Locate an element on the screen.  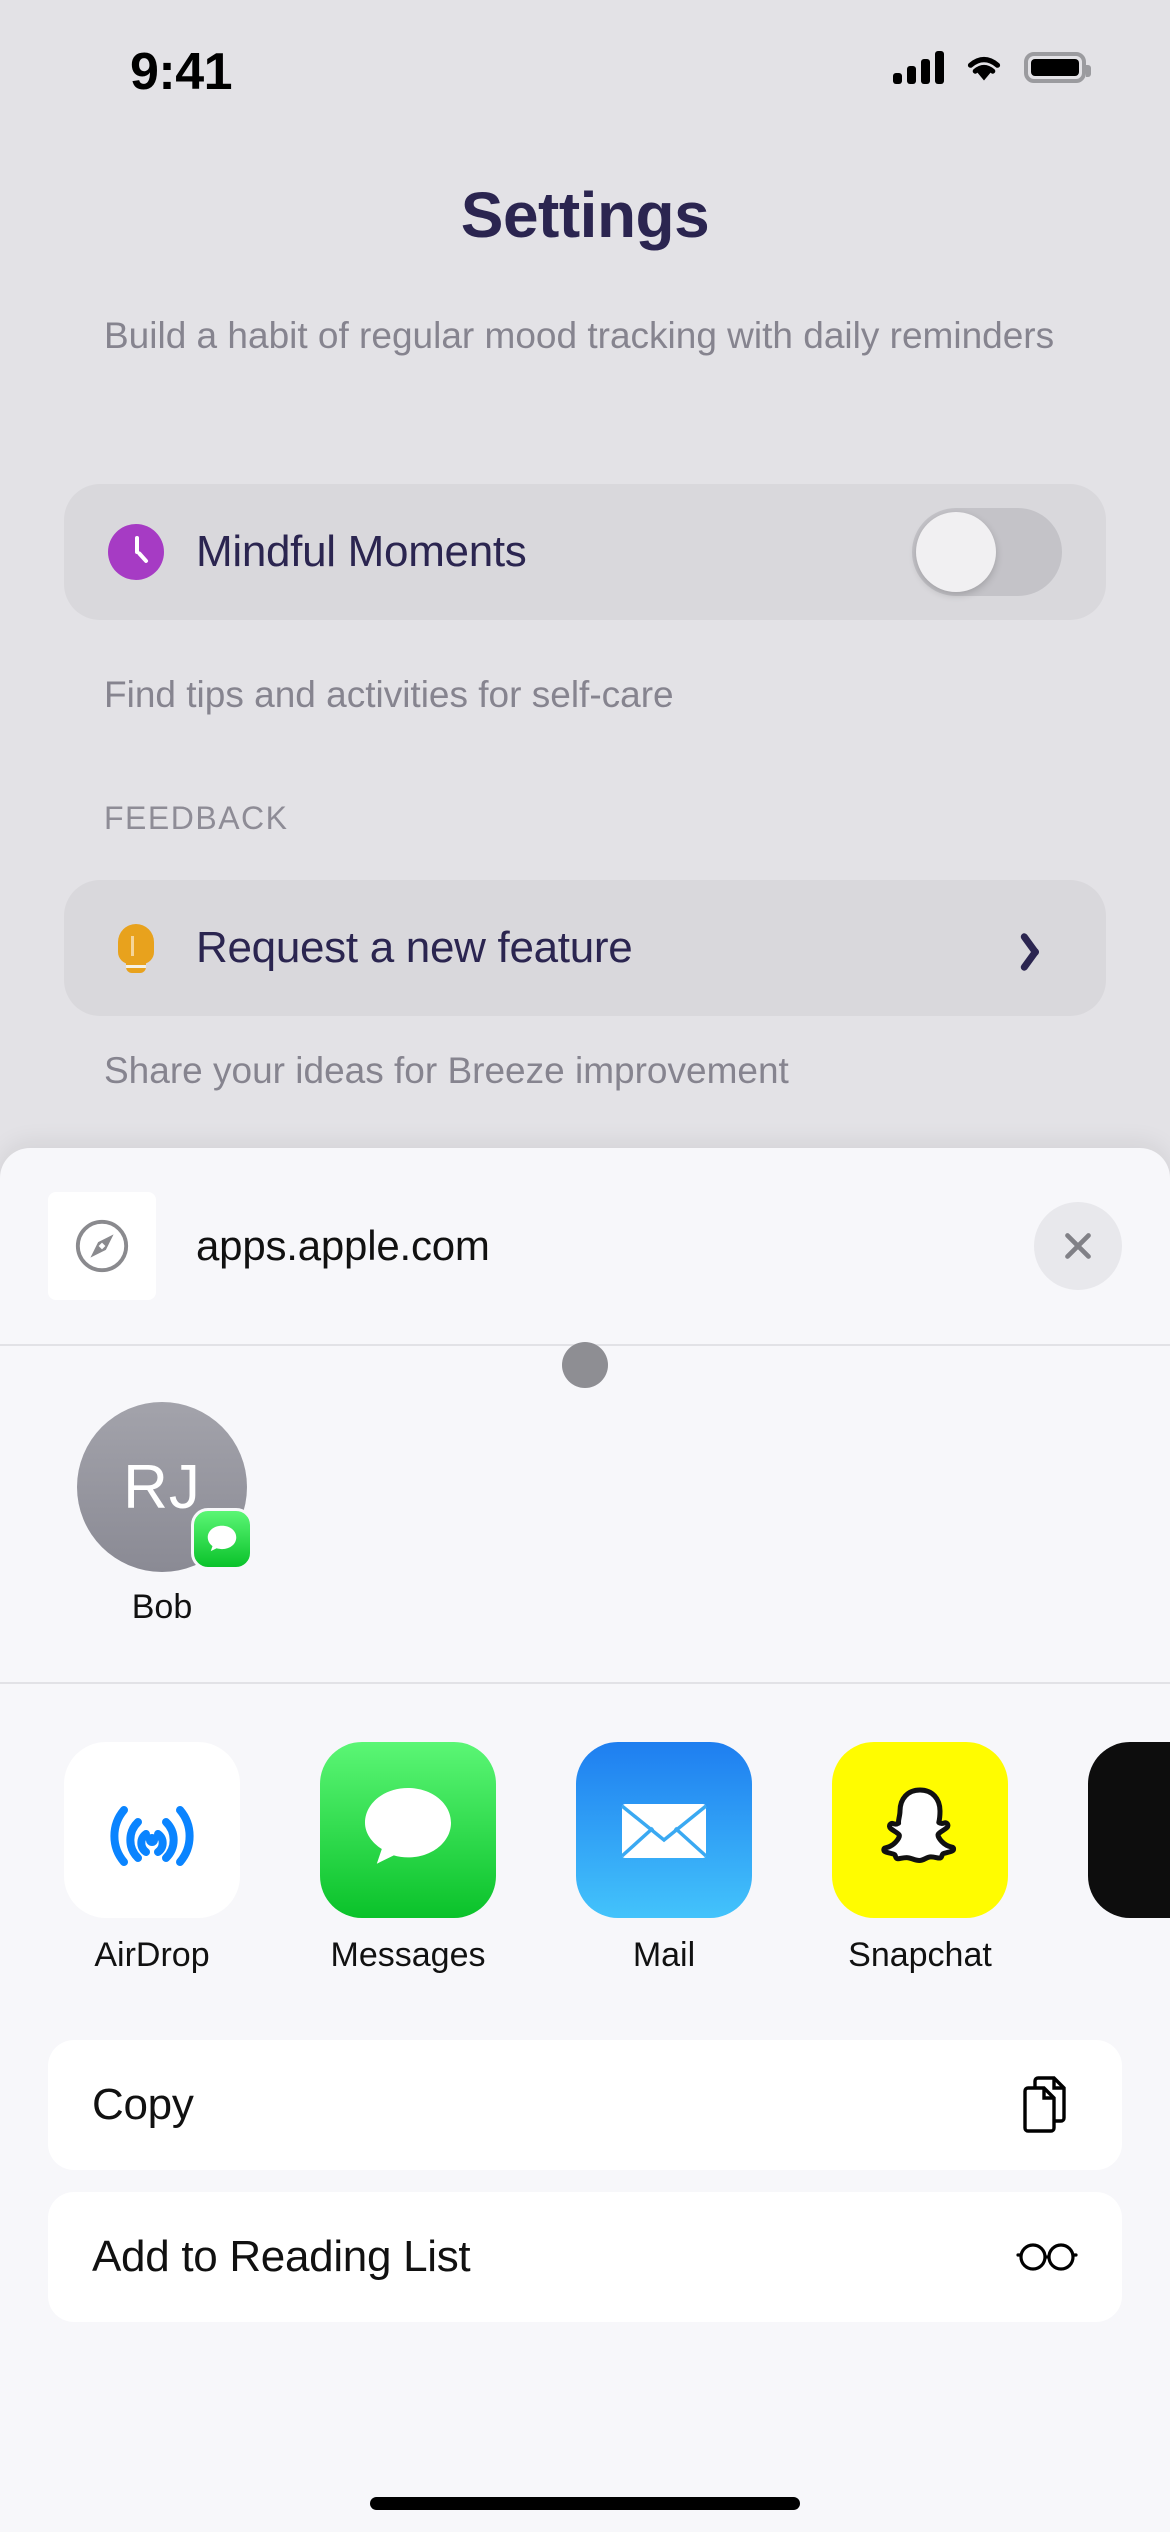
request-feature-row: Request a new feature is located at coordinates (585, 948).